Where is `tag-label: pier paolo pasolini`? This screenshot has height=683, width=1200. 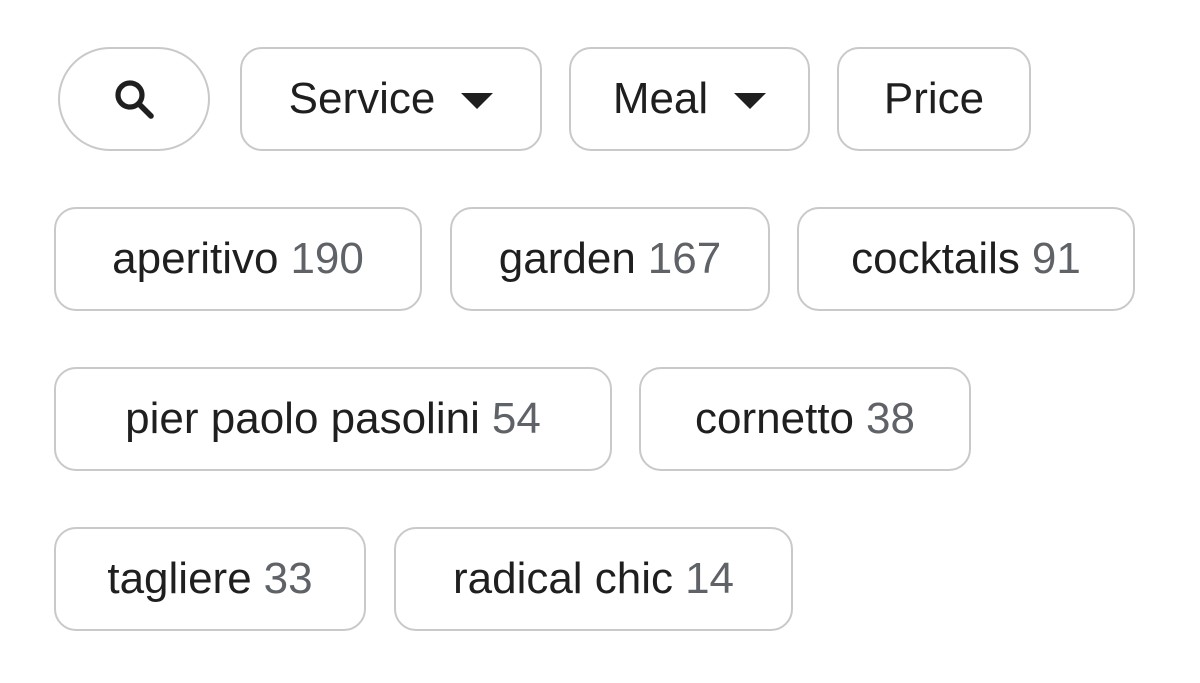
tag-label: pier paolo pasolini is located at coordinates (302, 418).